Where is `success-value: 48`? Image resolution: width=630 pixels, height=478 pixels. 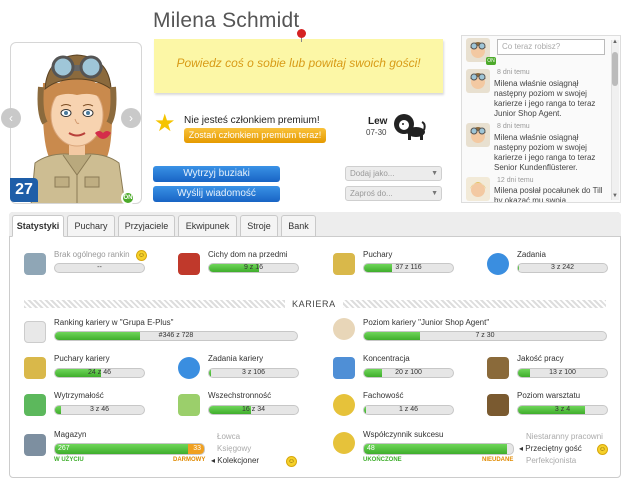
success-value: 48 is located at coordinates (371, 448).